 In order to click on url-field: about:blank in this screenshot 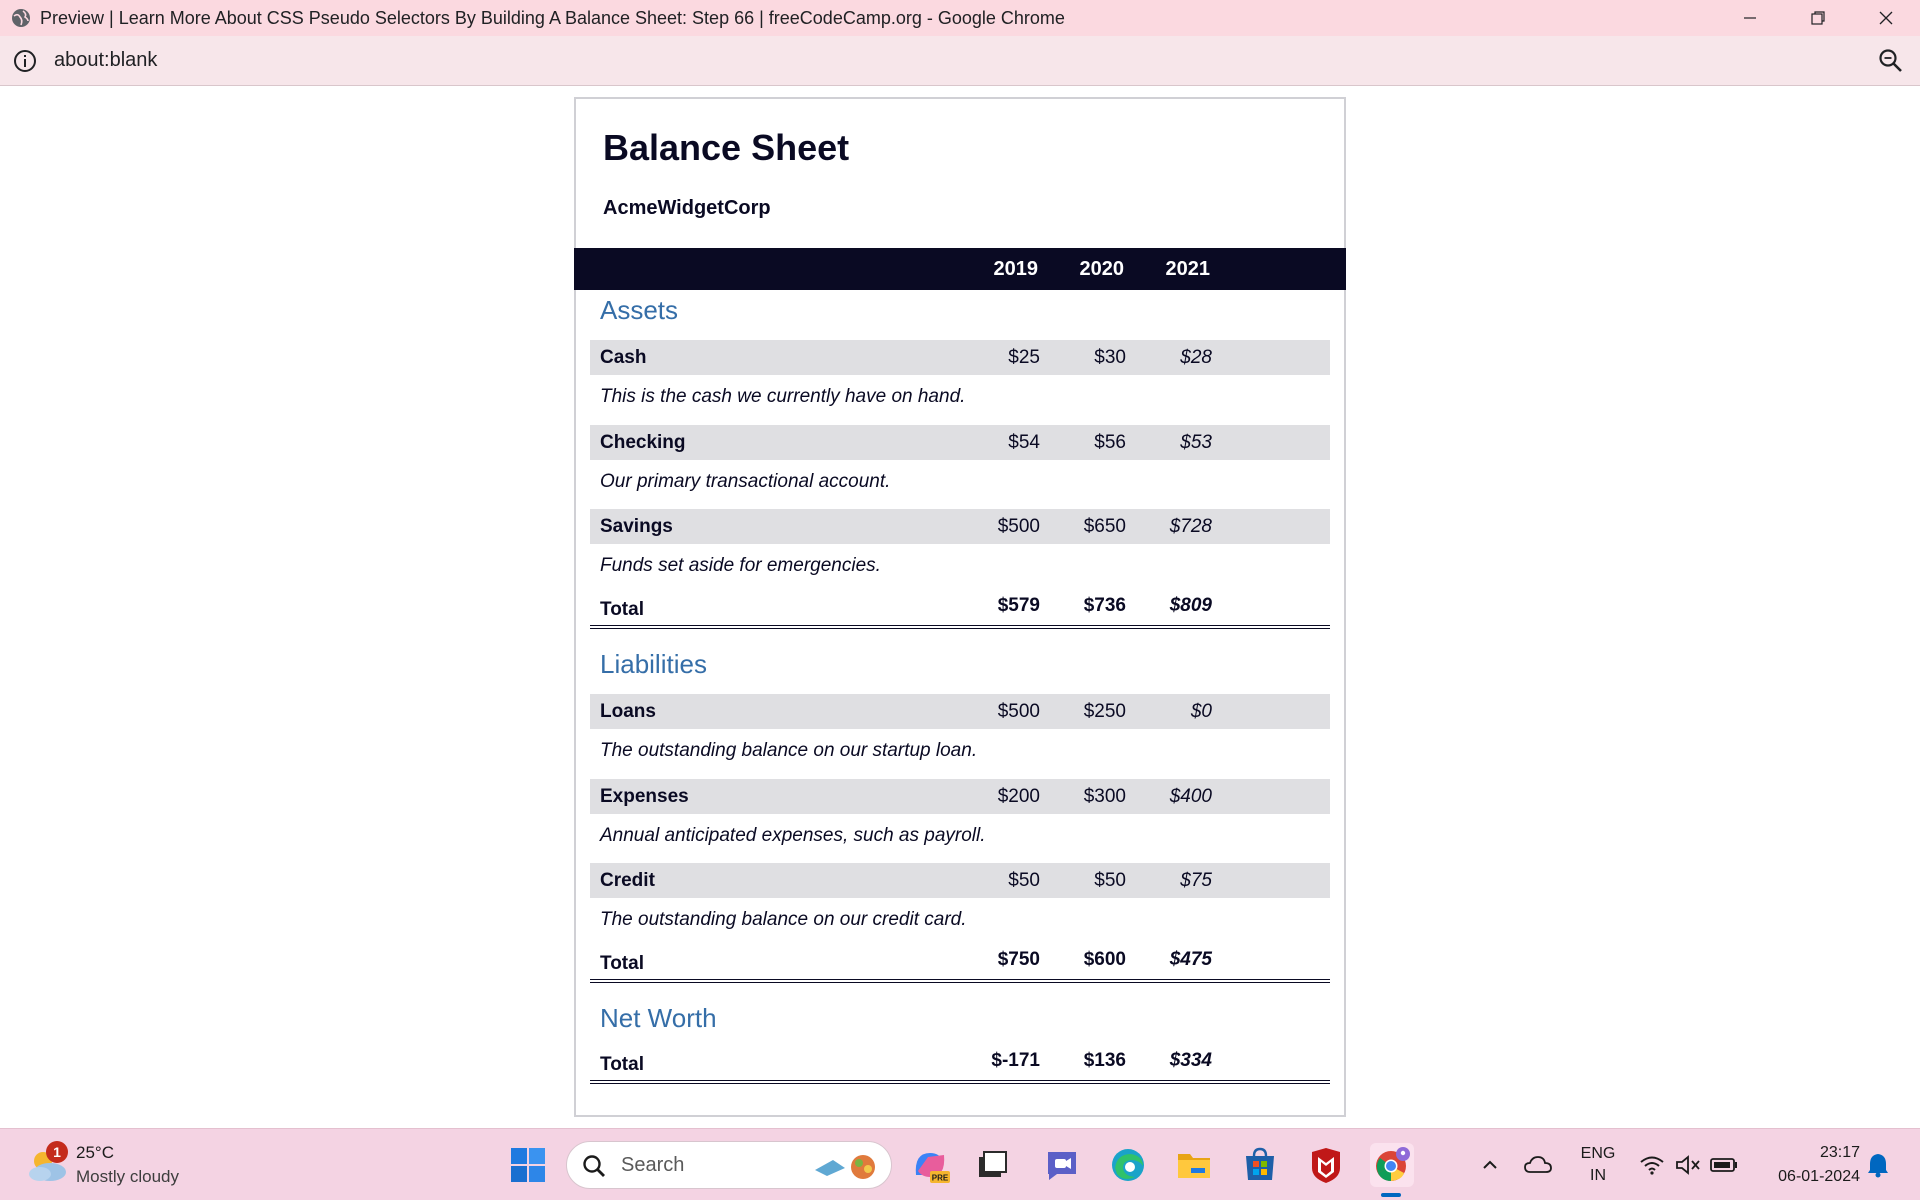, I will do `click(105, 60)`.